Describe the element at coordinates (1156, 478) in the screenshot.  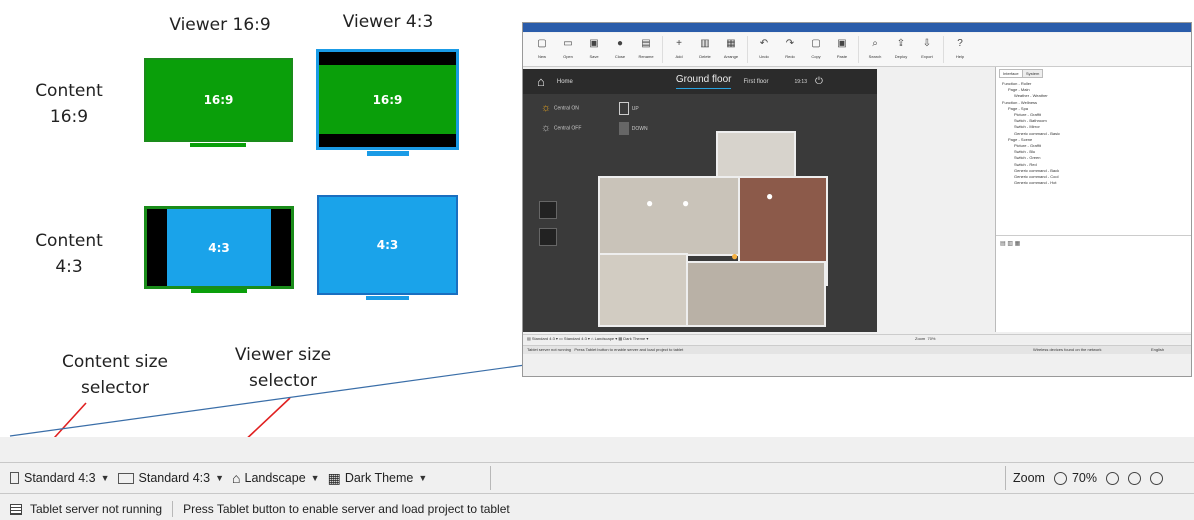
I see `zoom-reset-icon` at that location.